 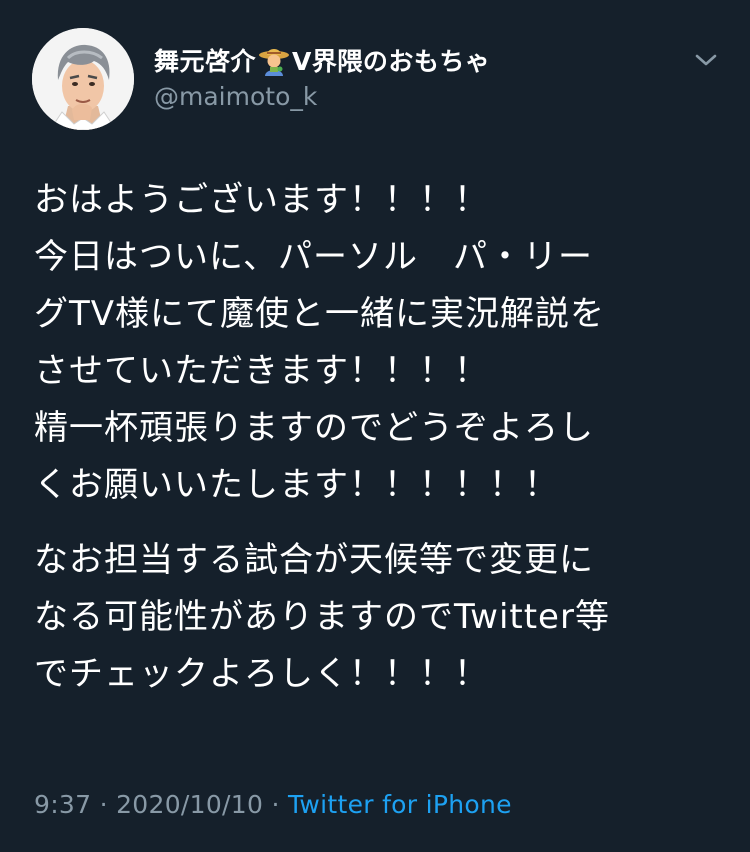 What do you see at coordinates (322, 617) in the screenshot?
I see `tweet-line: なる可能性がありますのでTwitter等` at bounding box center [322, 617].